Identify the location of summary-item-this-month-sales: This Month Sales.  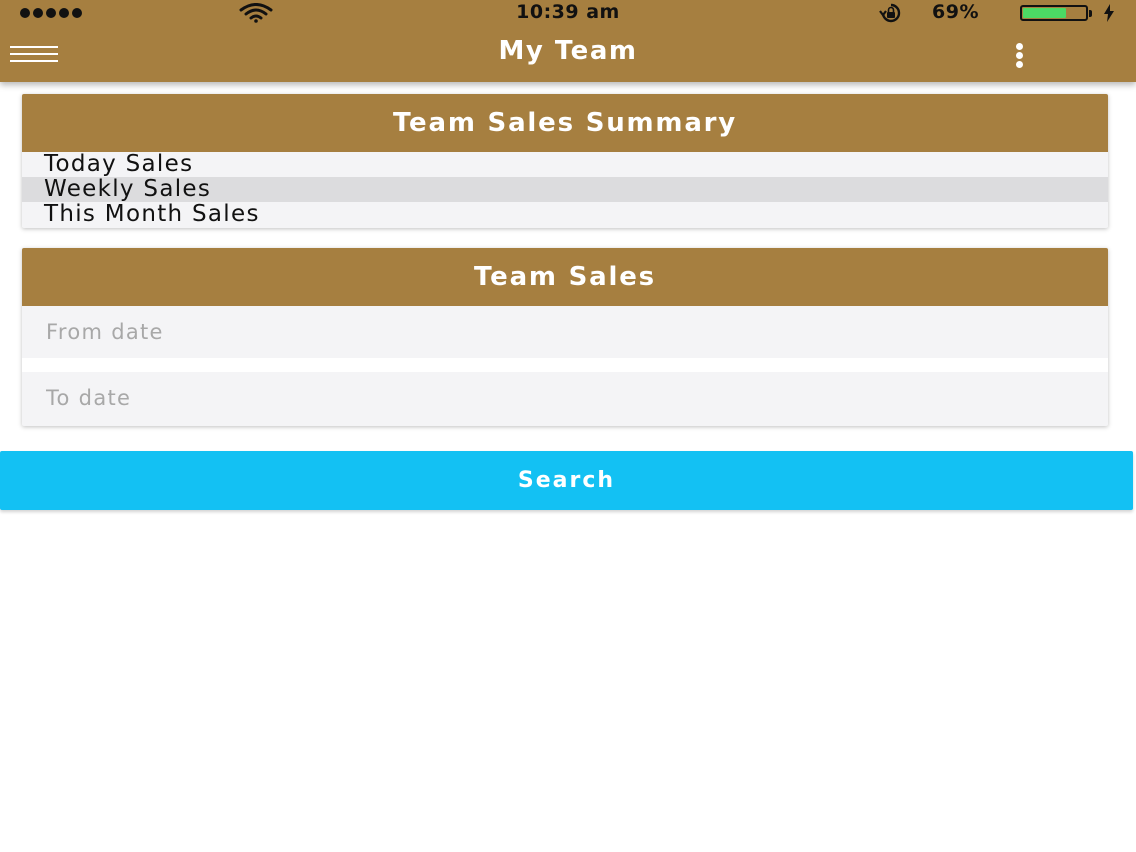
(565, 214).